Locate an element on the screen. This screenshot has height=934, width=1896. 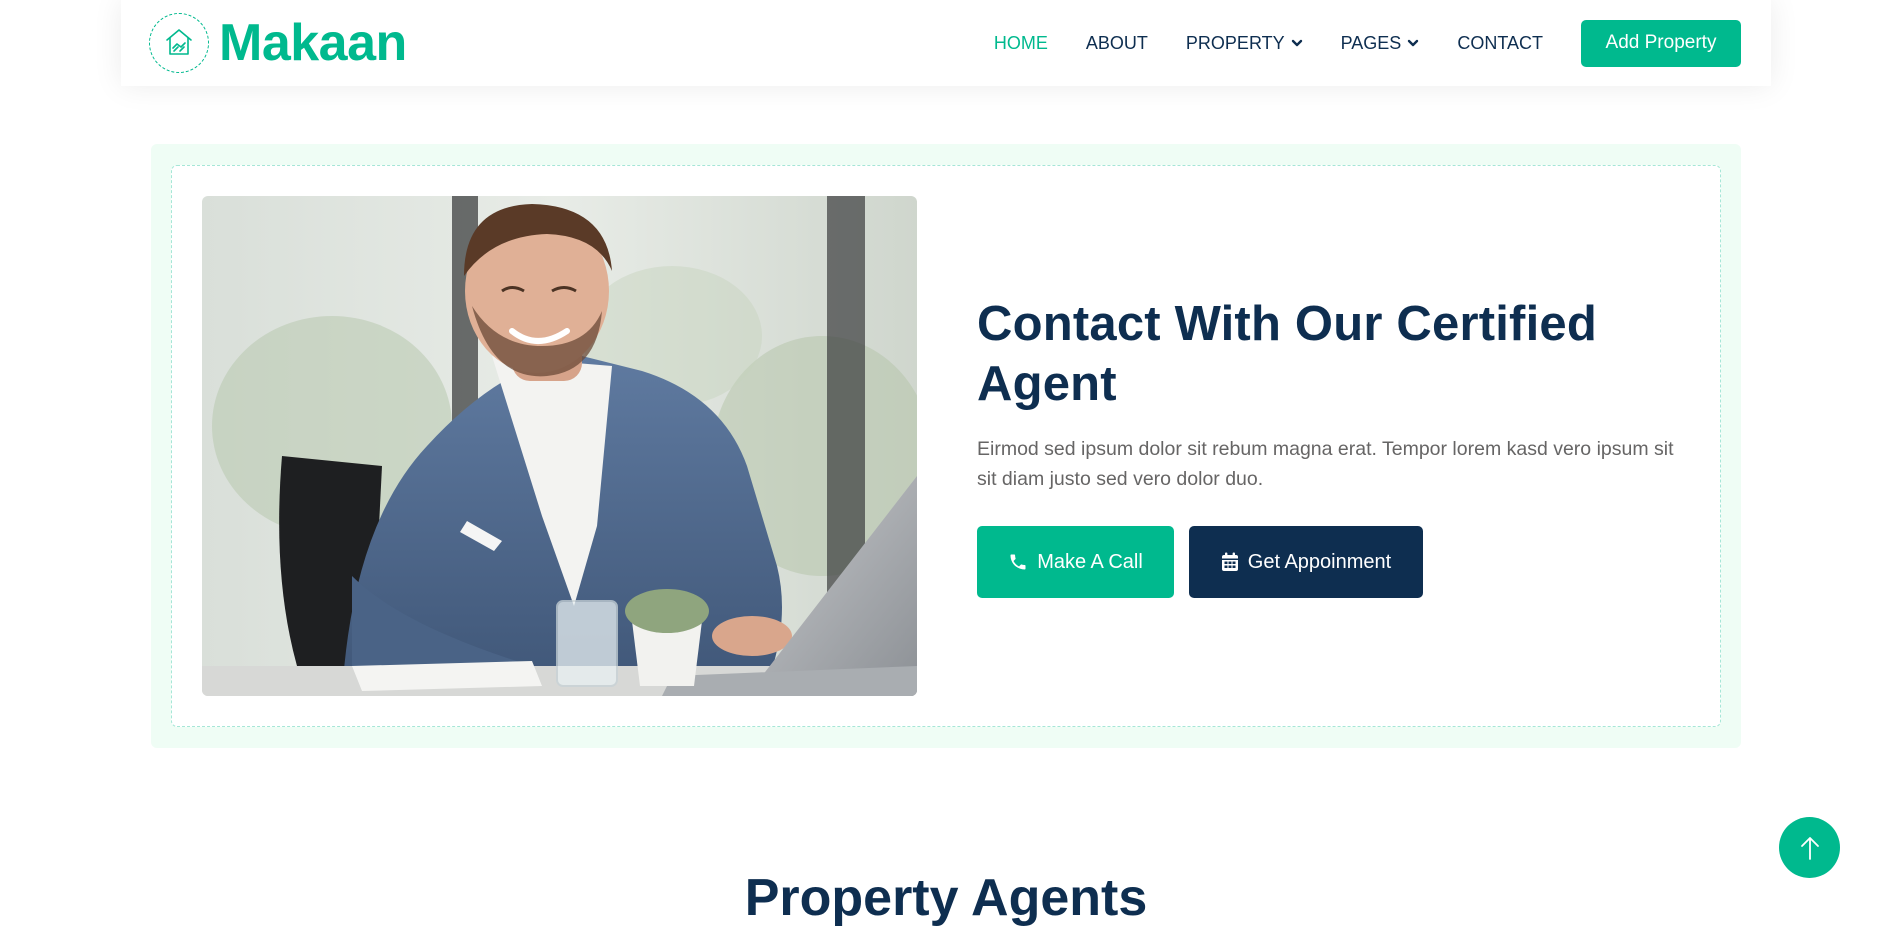
make-a-call-button: Make A Call is located at coordinates (1075, 562).